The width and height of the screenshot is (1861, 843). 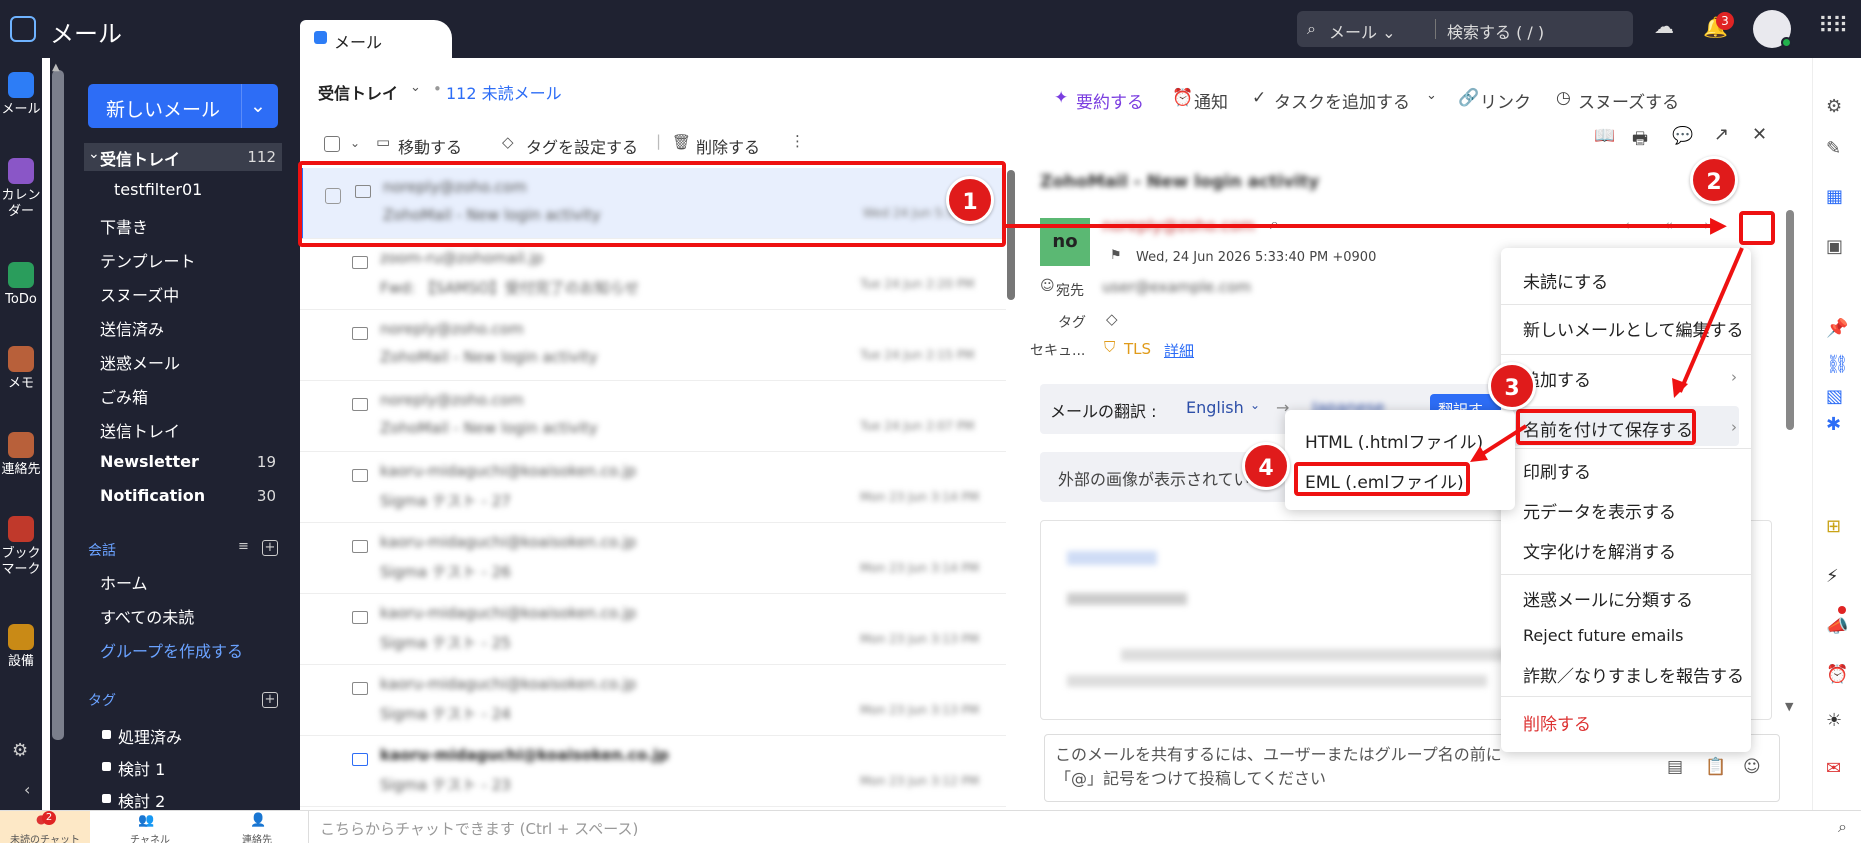 I want to click on signature-icon: ✎, so click(x=1833, y=148).